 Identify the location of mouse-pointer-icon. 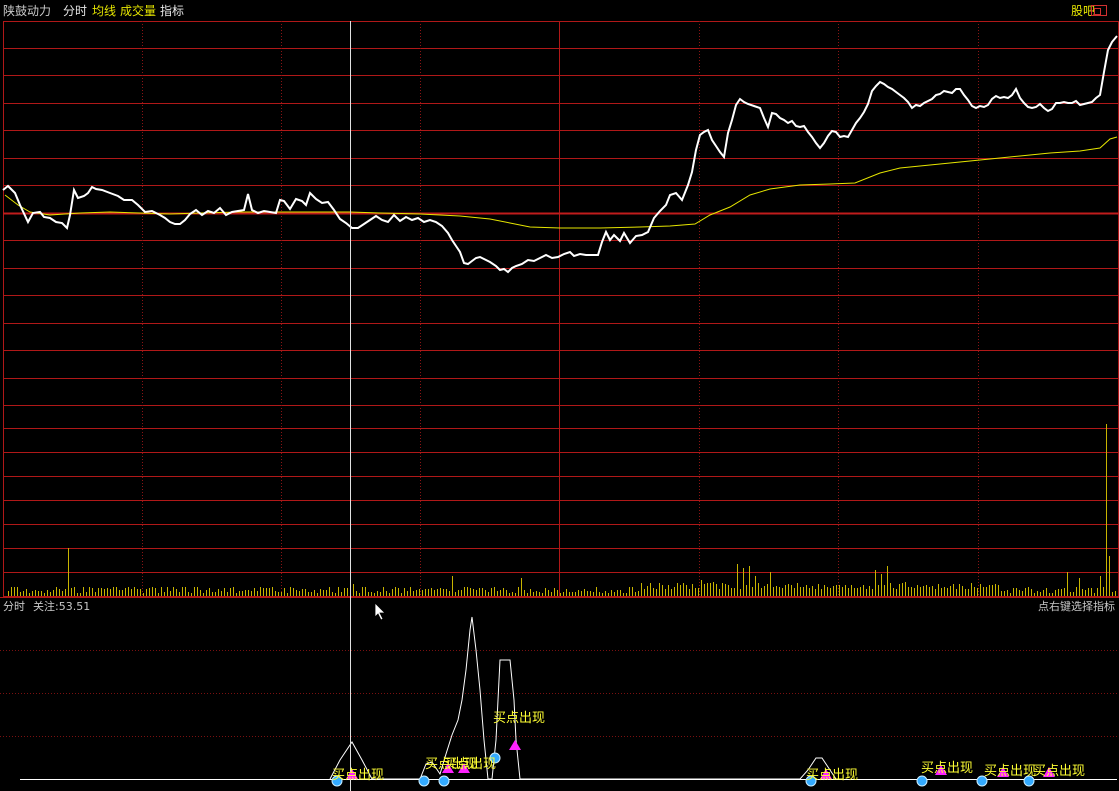
(380, 611).